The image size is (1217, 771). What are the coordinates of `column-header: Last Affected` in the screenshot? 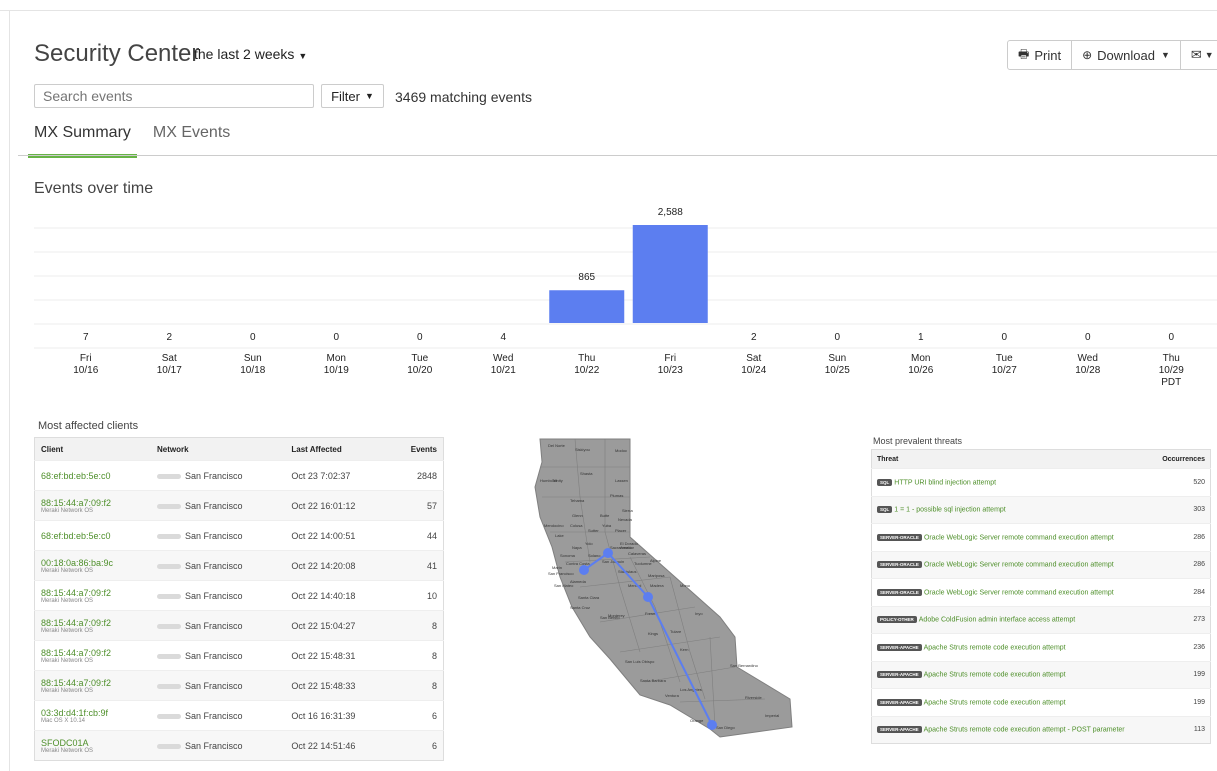 It's located at (338, 449).